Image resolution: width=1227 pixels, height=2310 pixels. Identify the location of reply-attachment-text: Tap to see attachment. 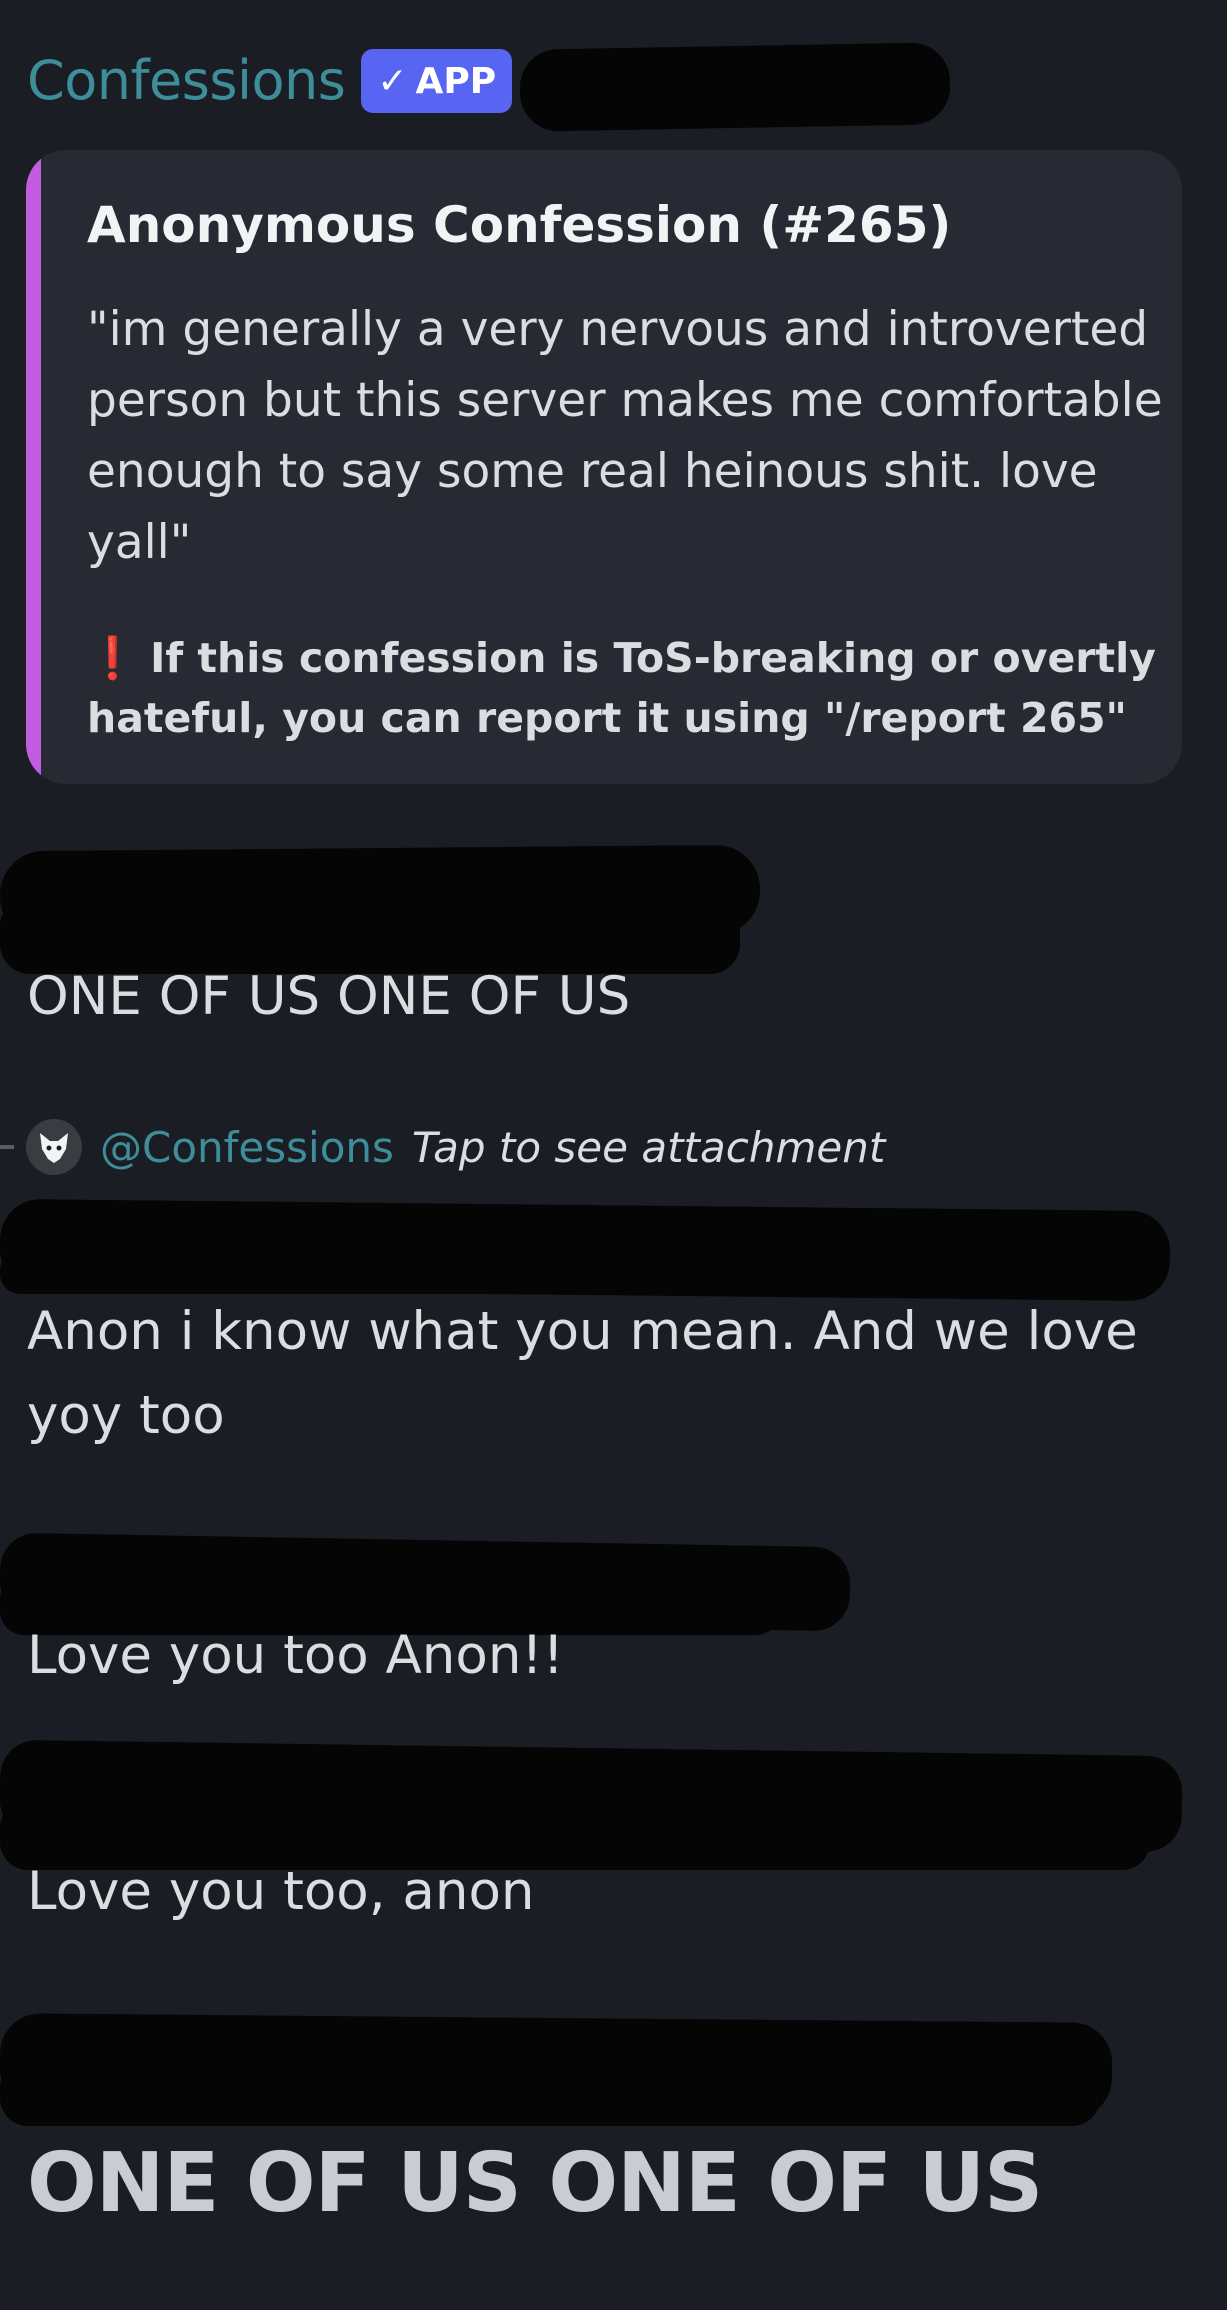
(648, 1147).